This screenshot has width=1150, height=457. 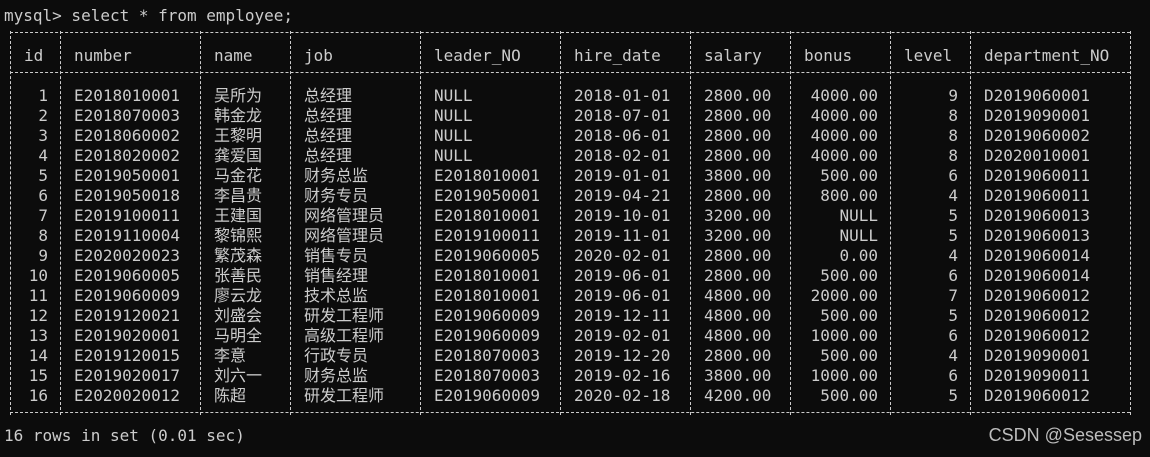 I want to click on cell-name: 李昌贵, so click(x=238, y=195).